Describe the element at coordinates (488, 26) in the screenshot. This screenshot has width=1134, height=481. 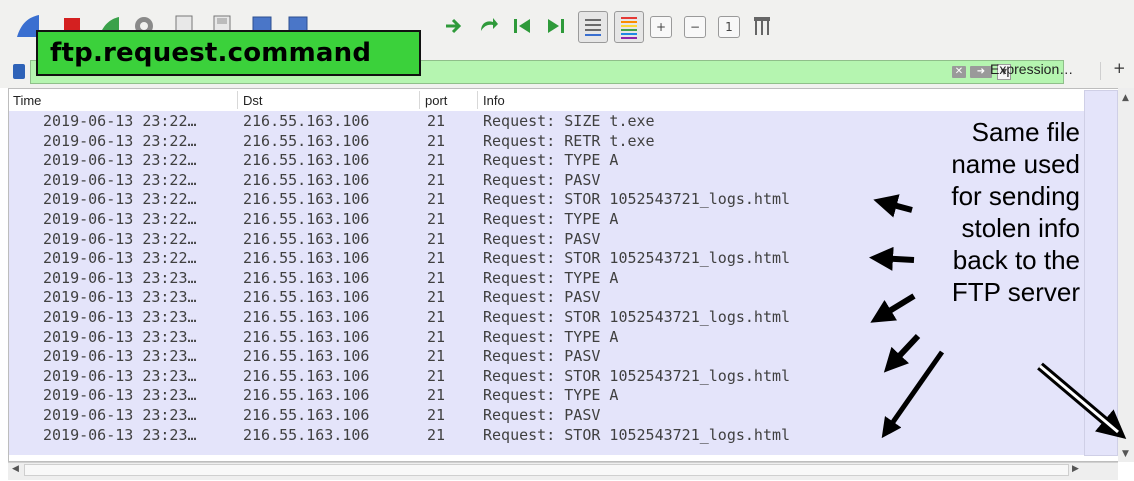
I see `go-to-packet-icon` at that location.